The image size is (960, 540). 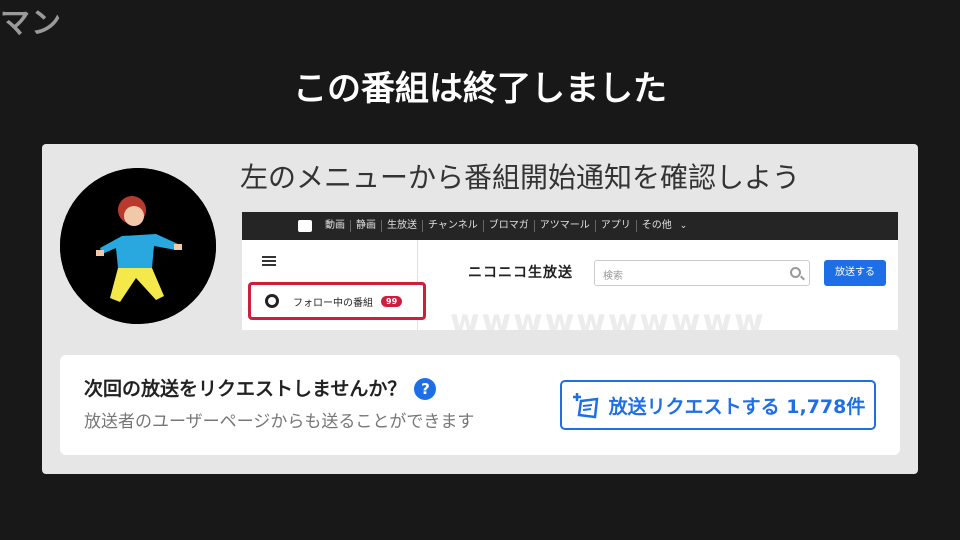 I want to click on avatar-illustration, so click(x=138, y=246).